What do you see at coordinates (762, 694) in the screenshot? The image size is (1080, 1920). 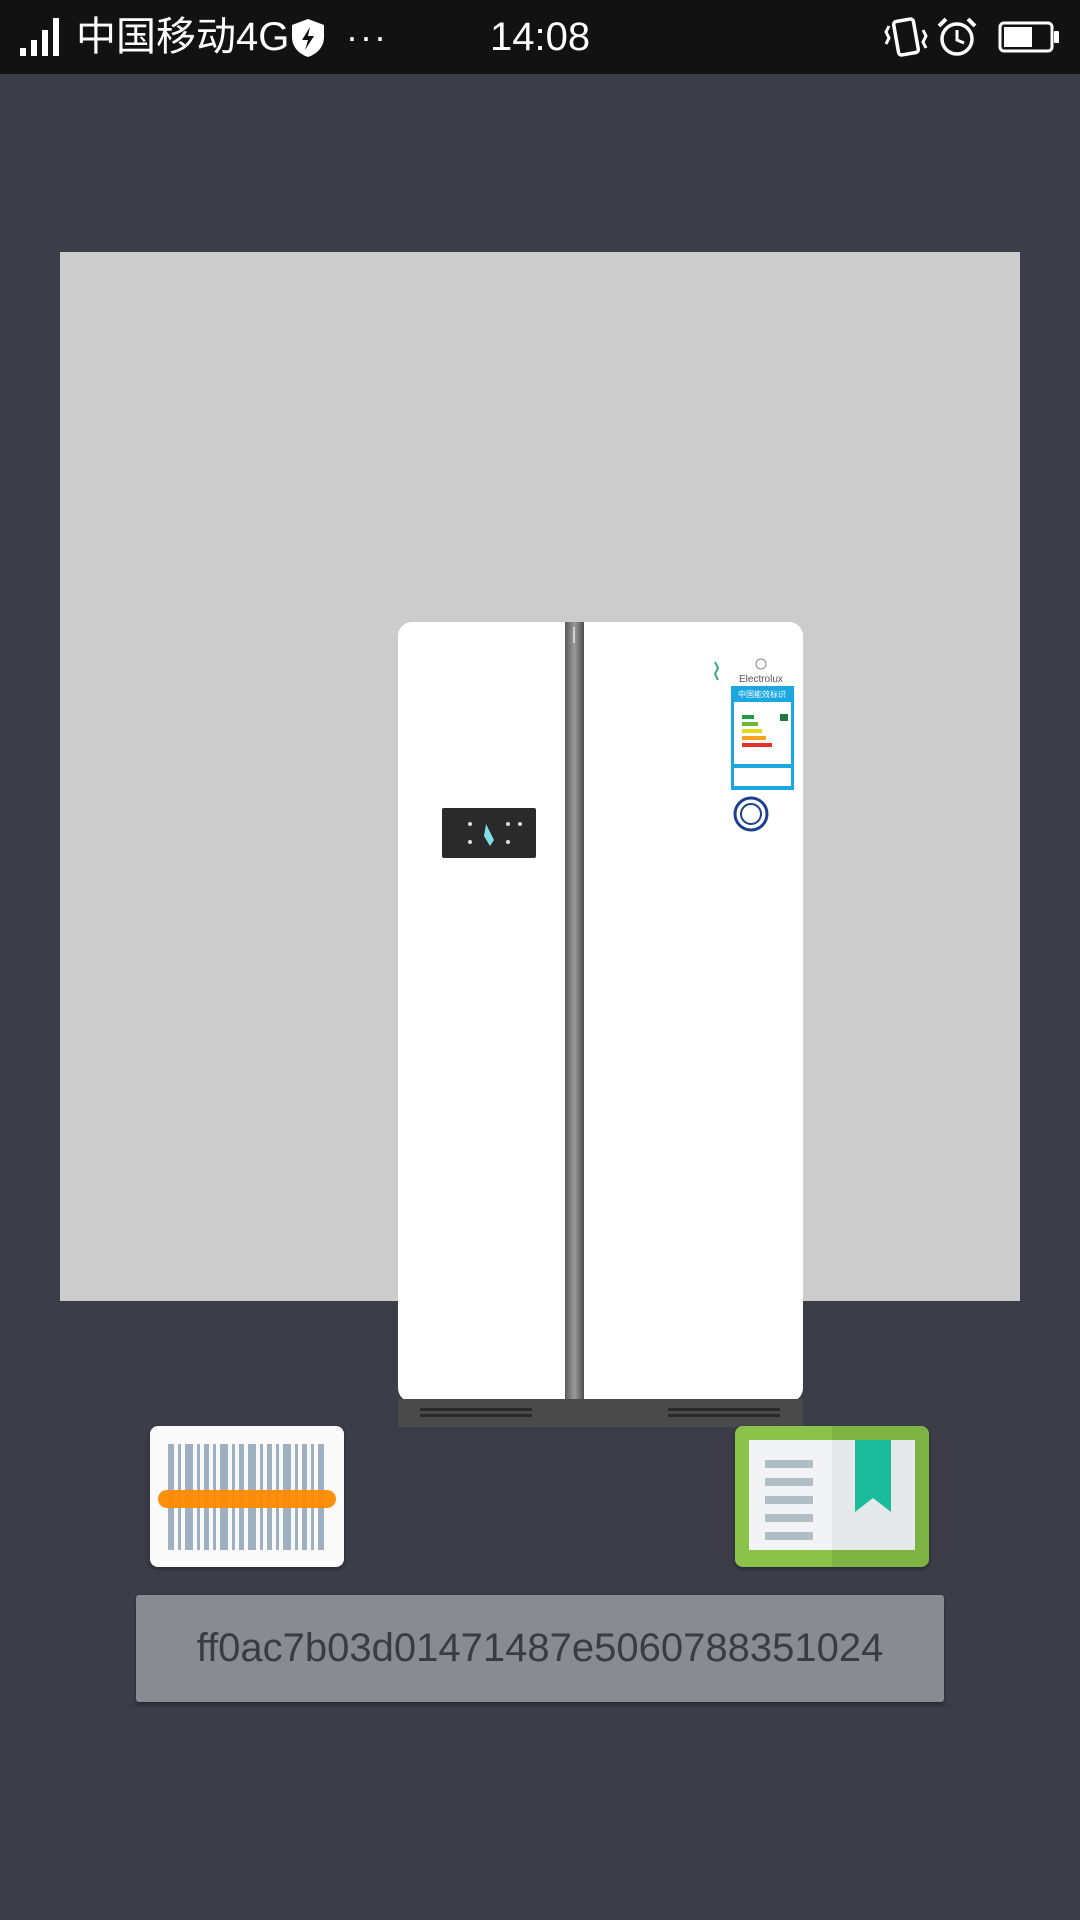 I see `energy-label-title: 中国能效标识` at bounding box center [762, 694].